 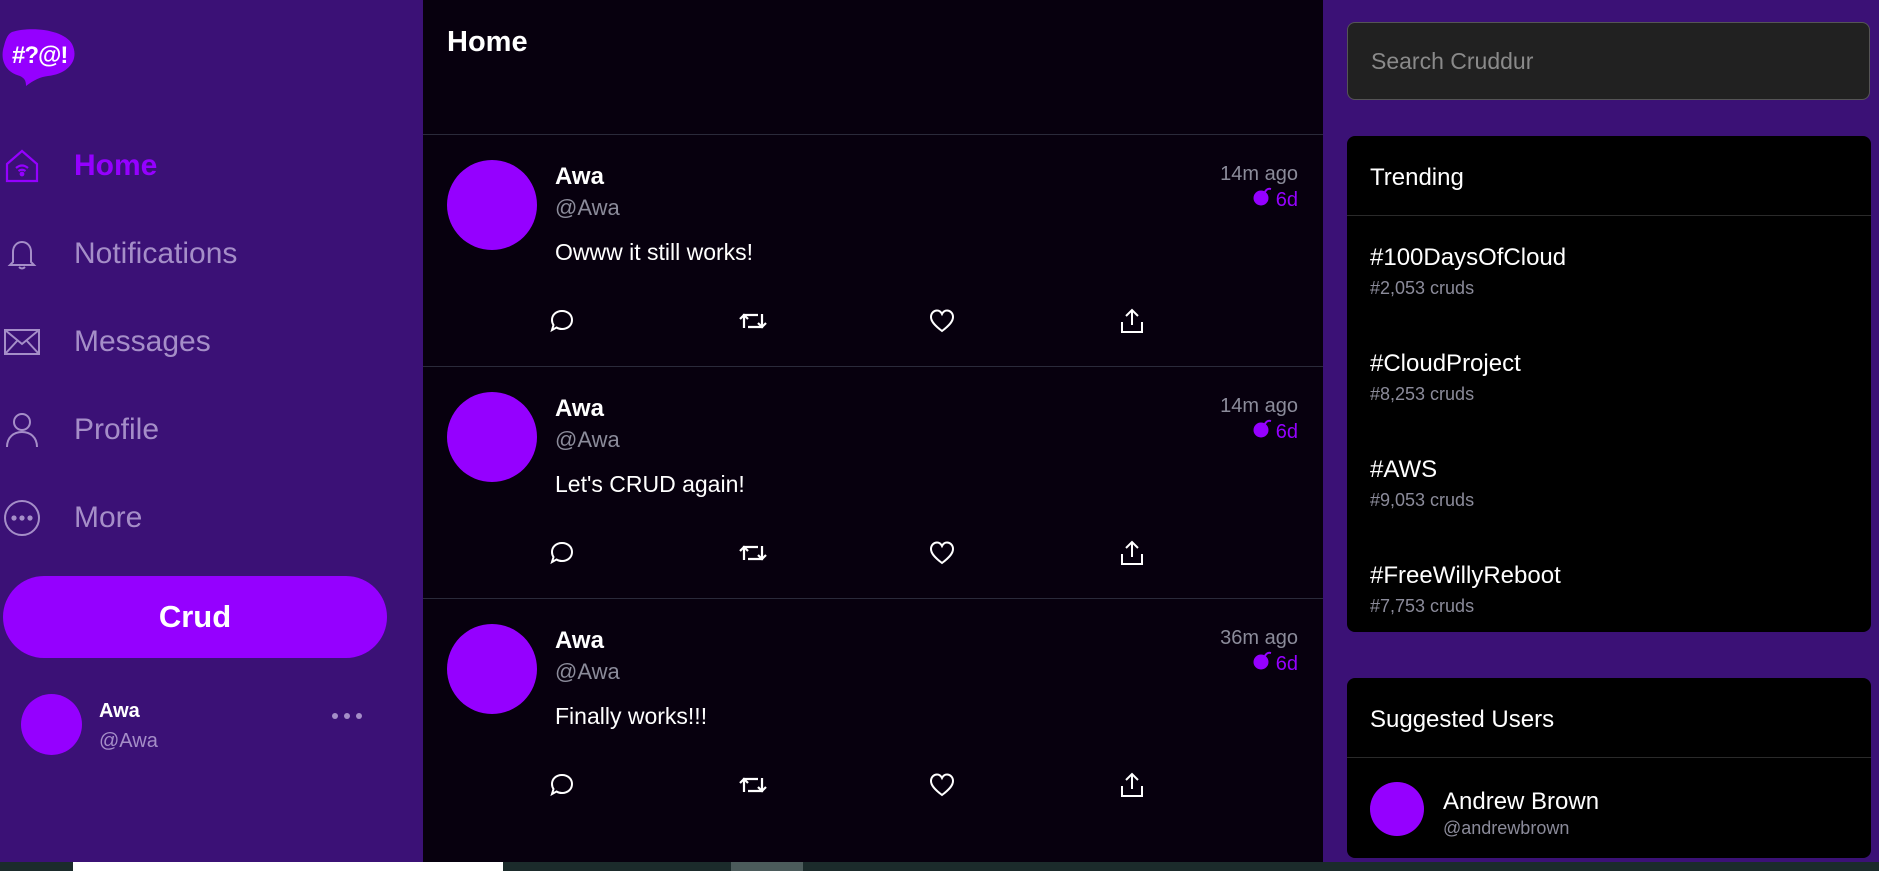 What do you see at coordinates (1521, 801) in the screenshot?
I see `suggested-user-name: Andrew Brown` at bounding box center [1521, 801].